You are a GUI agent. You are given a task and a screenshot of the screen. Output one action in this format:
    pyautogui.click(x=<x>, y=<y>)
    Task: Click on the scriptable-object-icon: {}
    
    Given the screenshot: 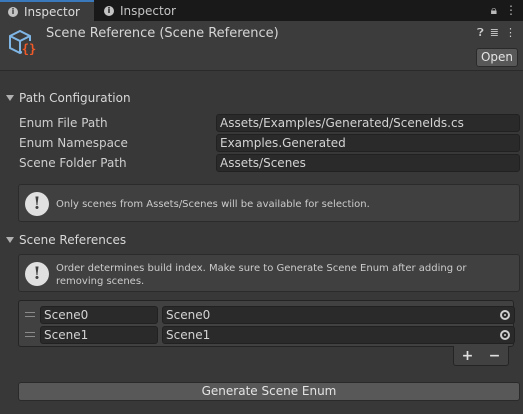 What is the action you would take?
    pyautogui.click(x=22, y=42)
    